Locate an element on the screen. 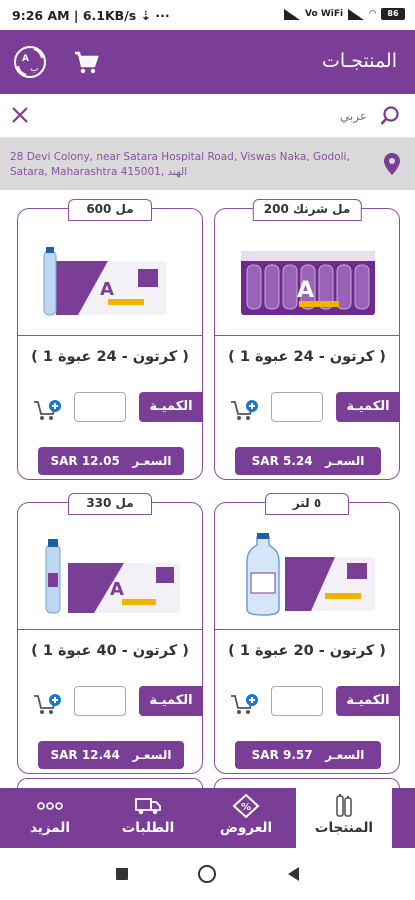 The height and width of the screenshot is (900, 415). status-left: 9:26 AM | 6.1KB/s ⇣ ··· is located at coordinates (91, 15).